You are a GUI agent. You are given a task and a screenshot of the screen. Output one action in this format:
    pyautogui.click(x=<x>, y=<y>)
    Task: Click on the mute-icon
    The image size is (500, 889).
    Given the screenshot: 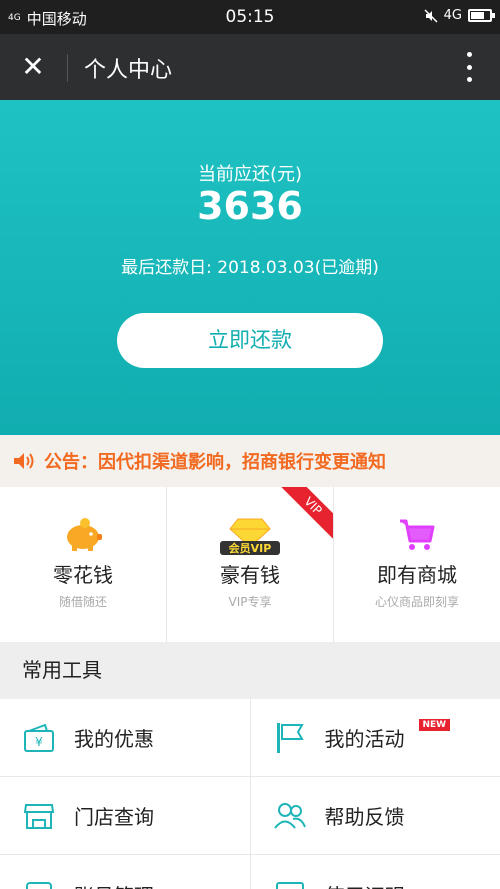 What is the action you would take?
    pyautogui.click(x=431, y=15)
    